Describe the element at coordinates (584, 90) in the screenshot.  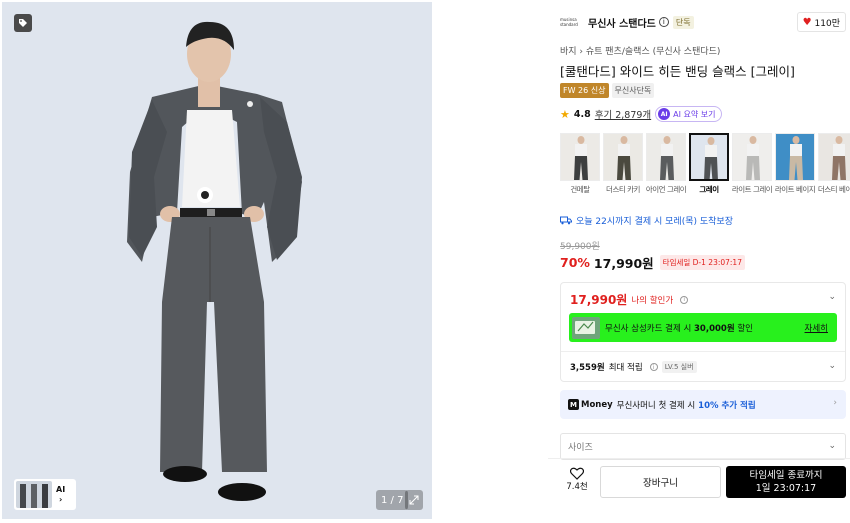
I see `new-season-badge: FW 26 신상` at that location.